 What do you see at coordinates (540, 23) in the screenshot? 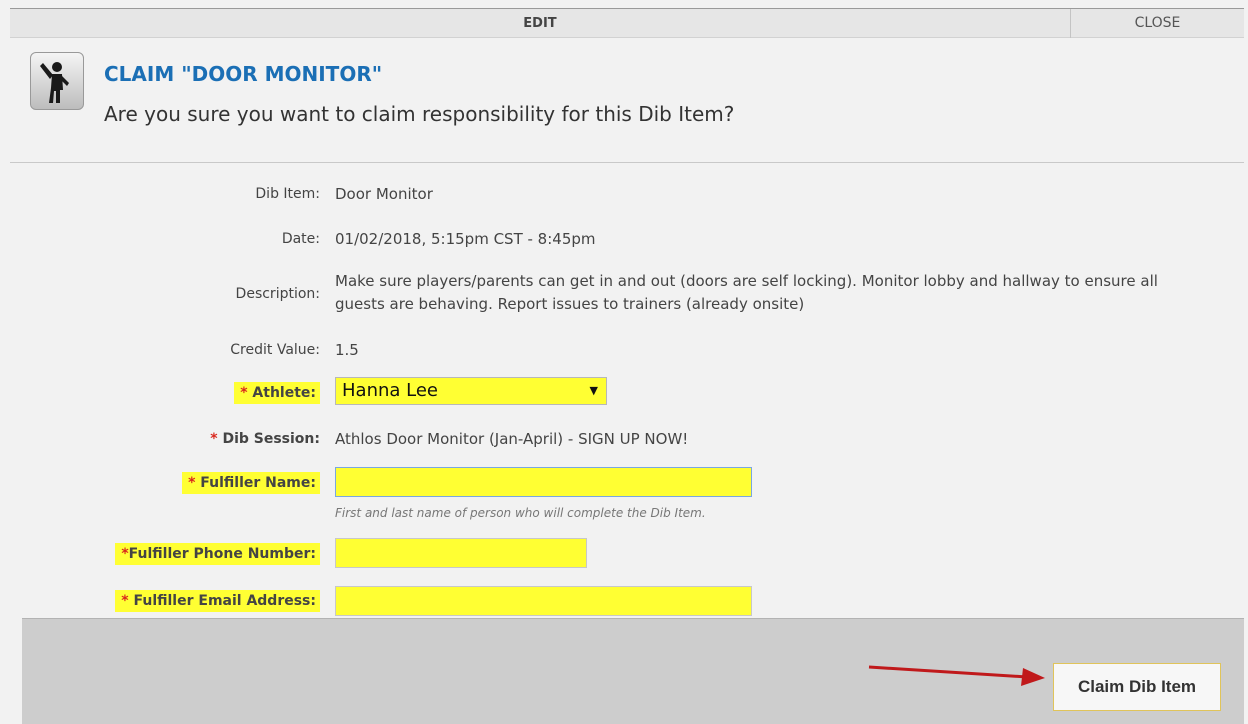
I see `tab-edit: EDIT` at bounding box center [540, 23].